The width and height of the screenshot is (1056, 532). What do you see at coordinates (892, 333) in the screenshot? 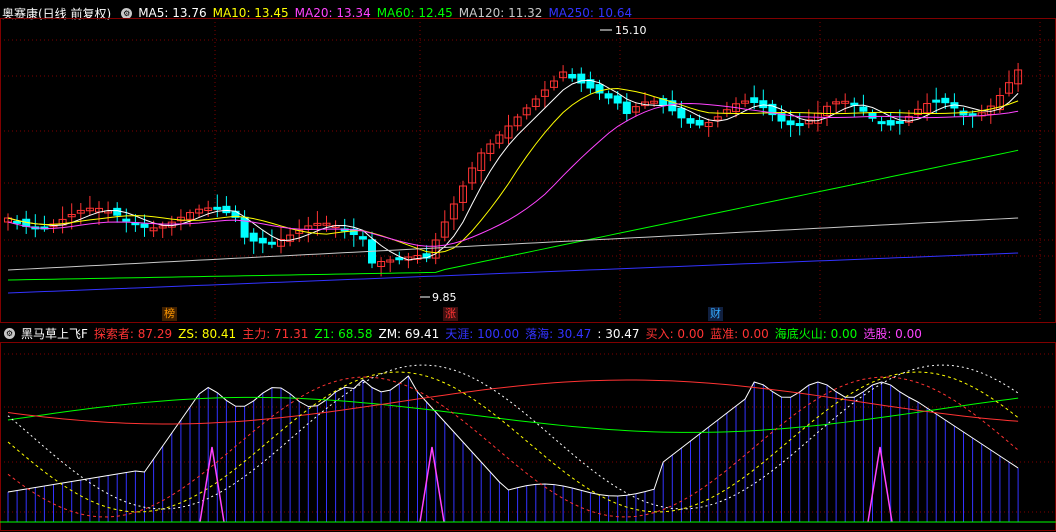
I see `sub-indicator-11: 选股: 0.00` at bounding box center [892, 333].